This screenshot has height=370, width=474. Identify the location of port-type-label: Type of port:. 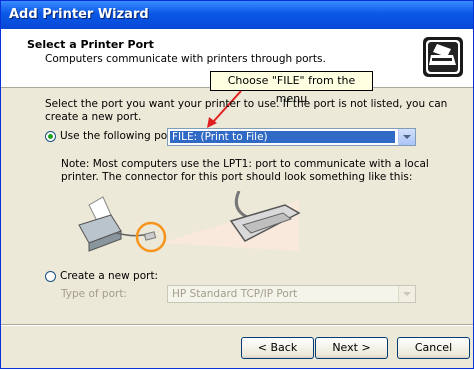
(94, 294).